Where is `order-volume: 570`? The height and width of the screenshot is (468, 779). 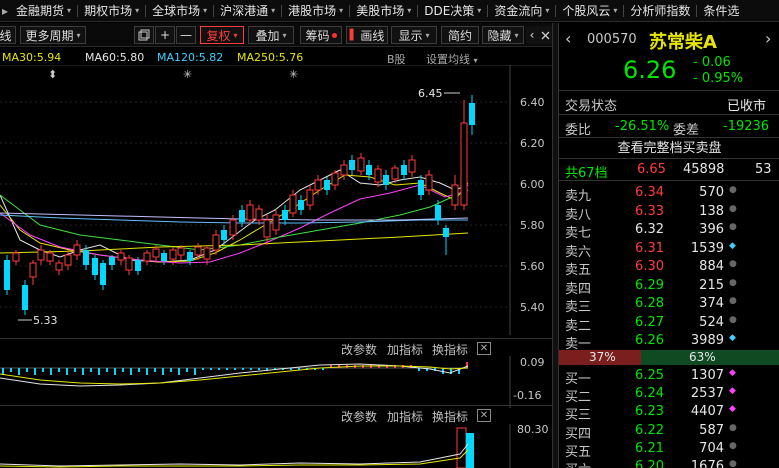 order-volume: 570 is located at coordinates (711, 192).